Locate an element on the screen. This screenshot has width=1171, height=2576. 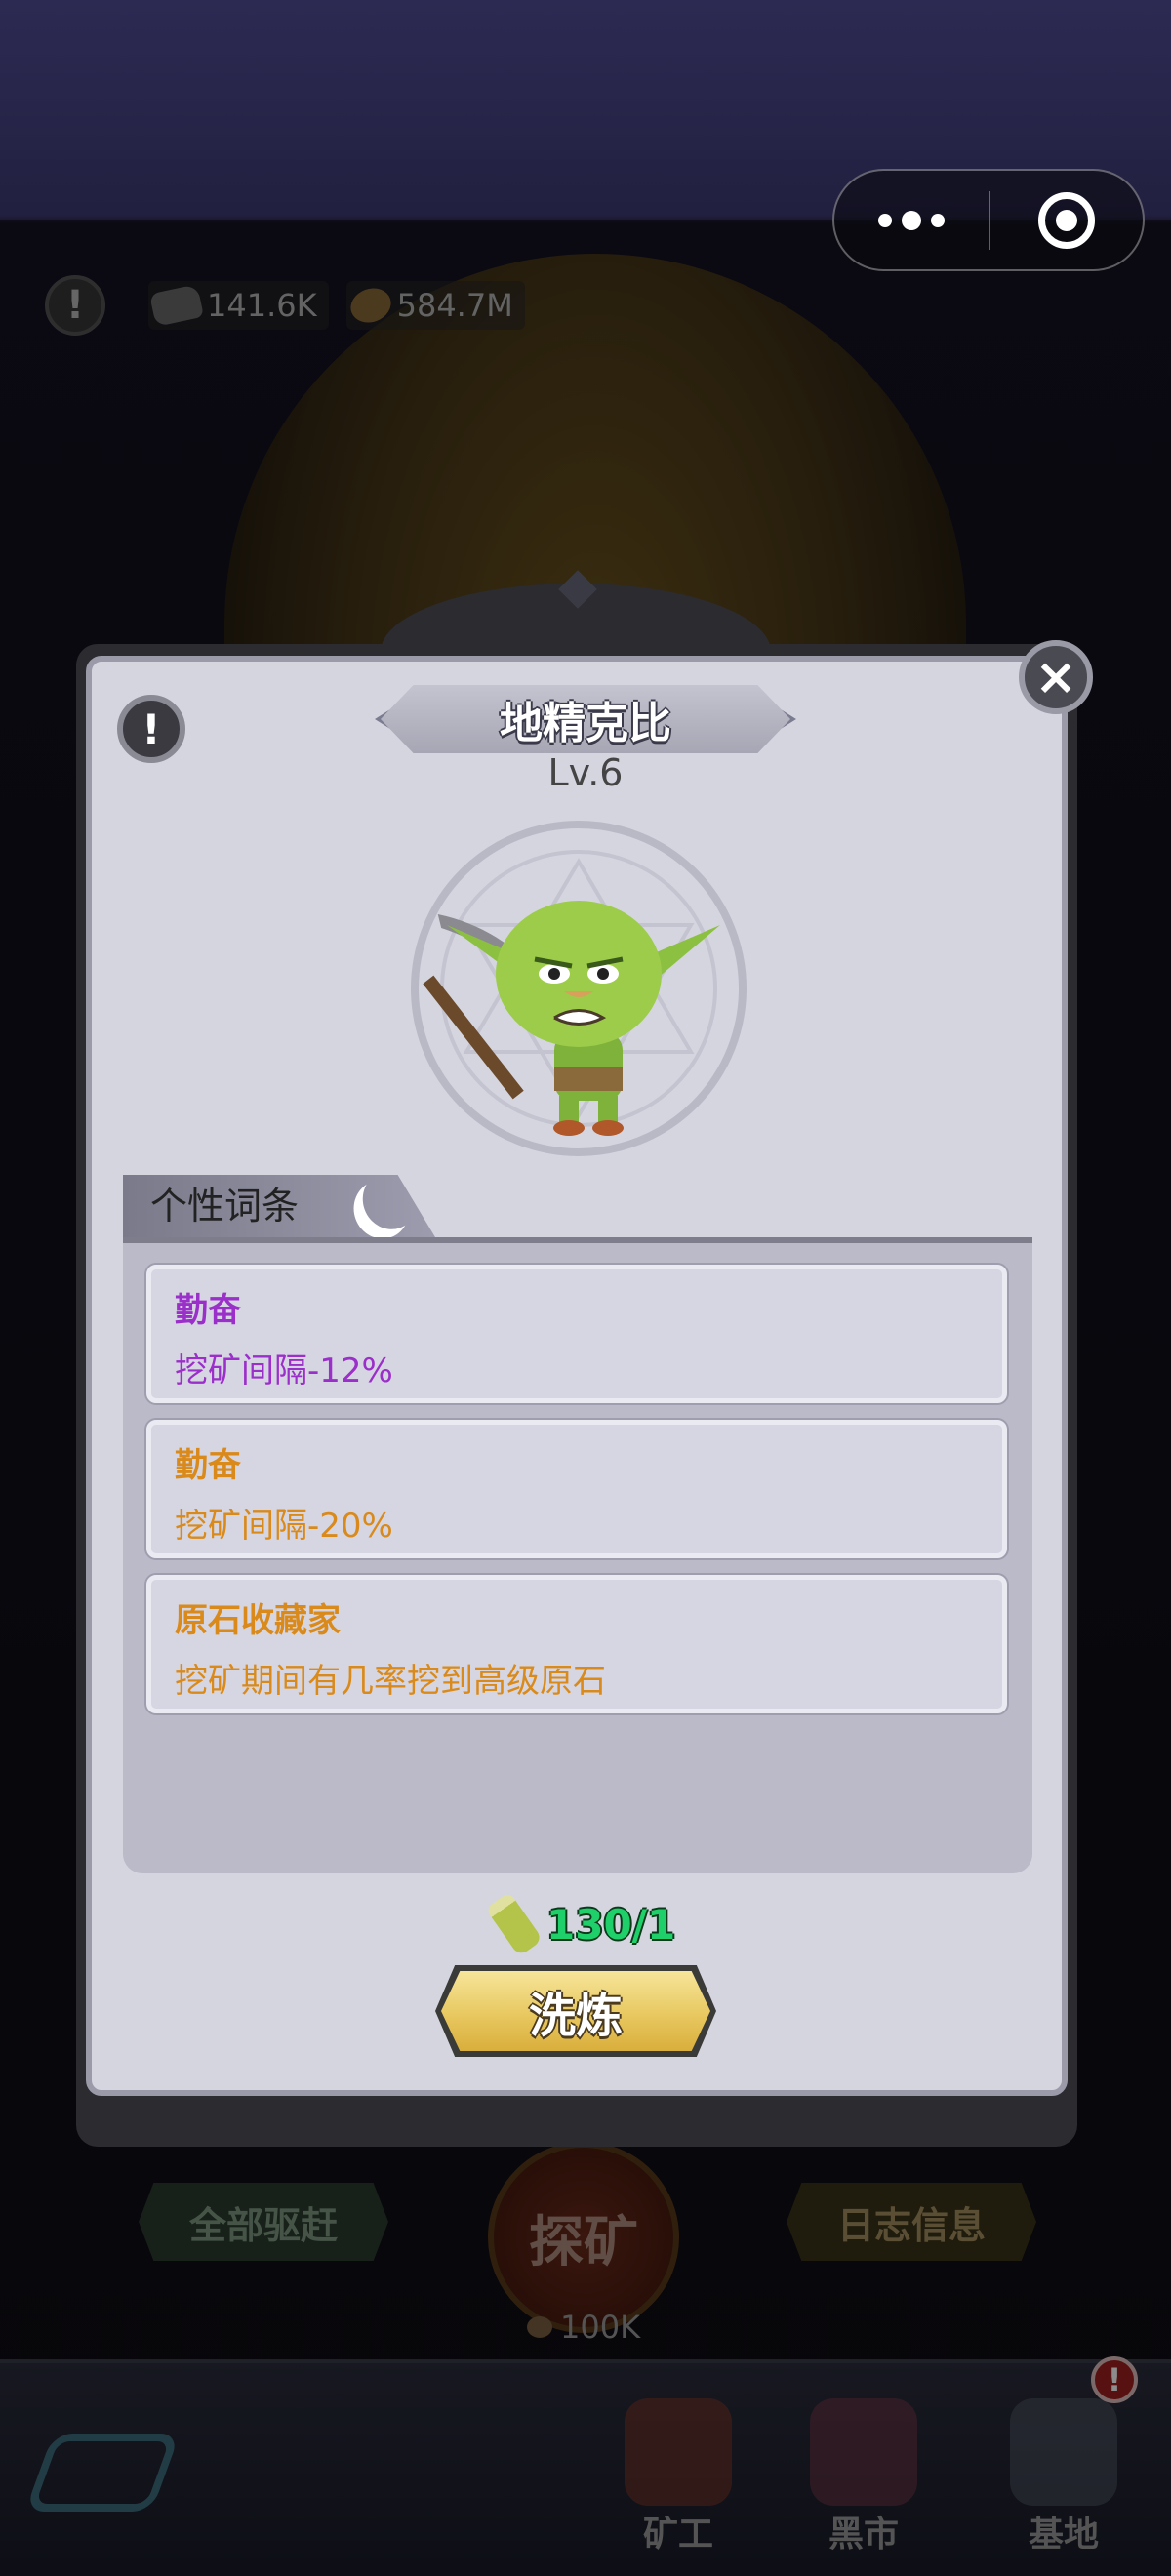
refine-button: 洗炼 is located at coordinates (575, 2011).